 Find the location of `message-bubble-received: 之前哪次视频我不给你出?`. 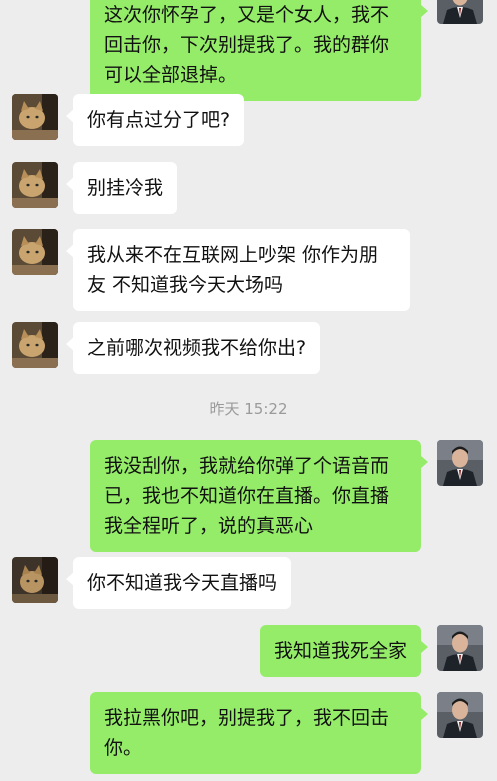

message-bubble-received: 之前哪次视频我不给你出? is located at coordinates (193, 348).